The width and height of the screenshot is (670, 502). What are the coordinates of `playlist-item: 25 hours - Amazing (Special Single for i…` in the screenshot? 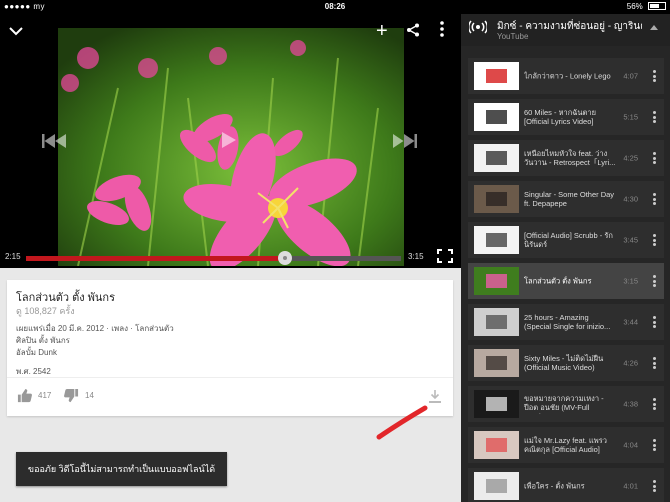 It's located at (566, 322).